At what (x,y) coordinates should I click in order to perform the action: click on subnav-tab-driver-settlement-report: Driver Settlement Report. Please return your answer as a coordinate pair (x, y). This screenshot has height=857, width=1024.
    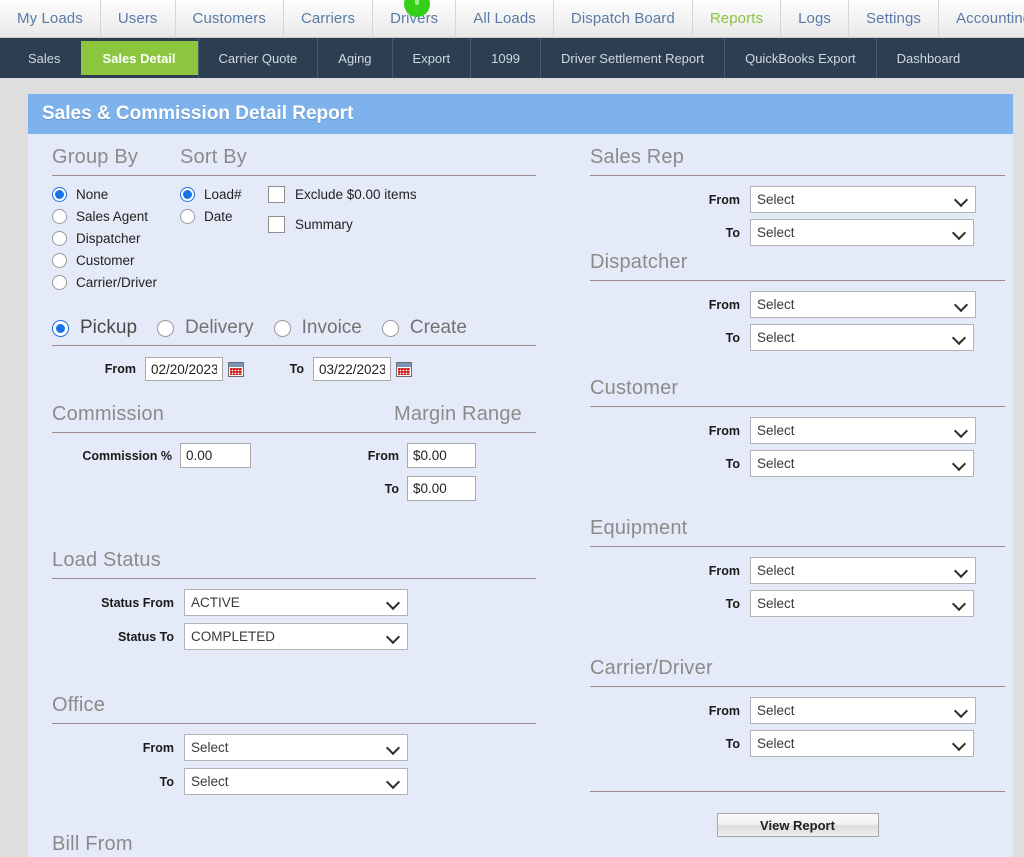
    Looking at the image, I should click on (632, 58).